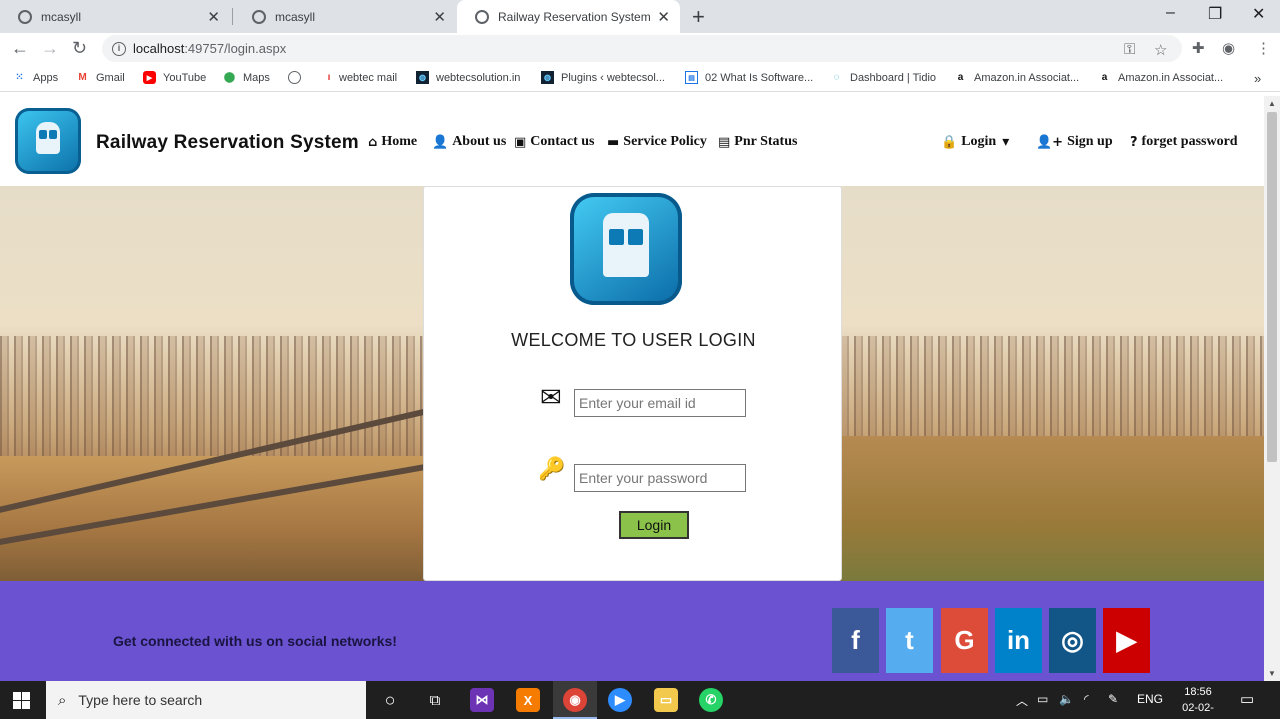 The image size is (1280, 719). What do you see at coordinates (1257, 78) in the screenshot?
I see `bookmarks-overflow-button: »` at bounding box center [1257, 78].